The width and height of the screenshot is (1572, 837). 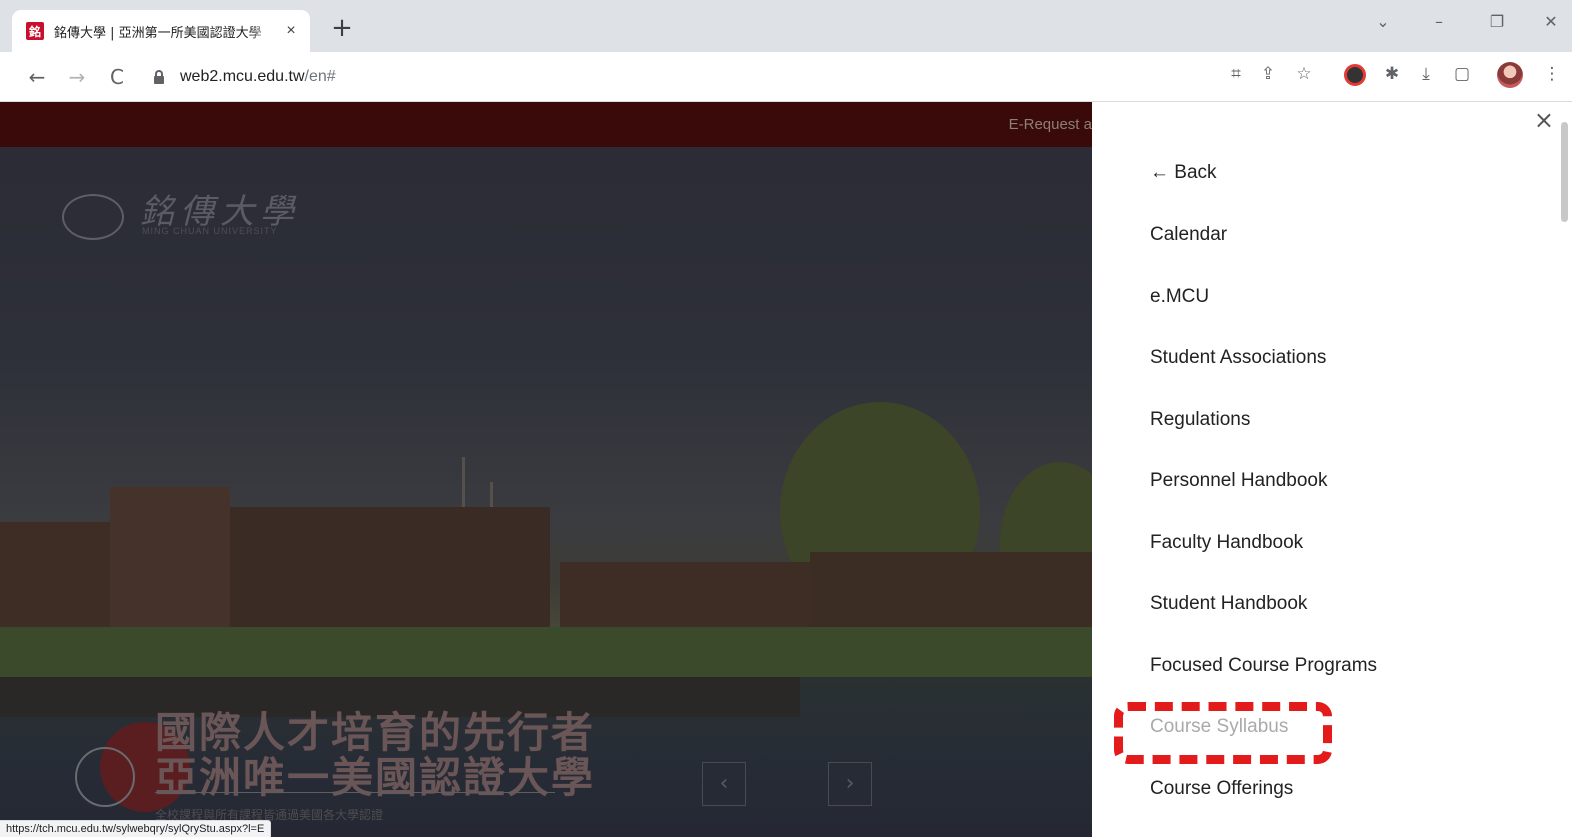 I want to click on menu-item-emcu: e.MCU, so click(x=1179, y=297).